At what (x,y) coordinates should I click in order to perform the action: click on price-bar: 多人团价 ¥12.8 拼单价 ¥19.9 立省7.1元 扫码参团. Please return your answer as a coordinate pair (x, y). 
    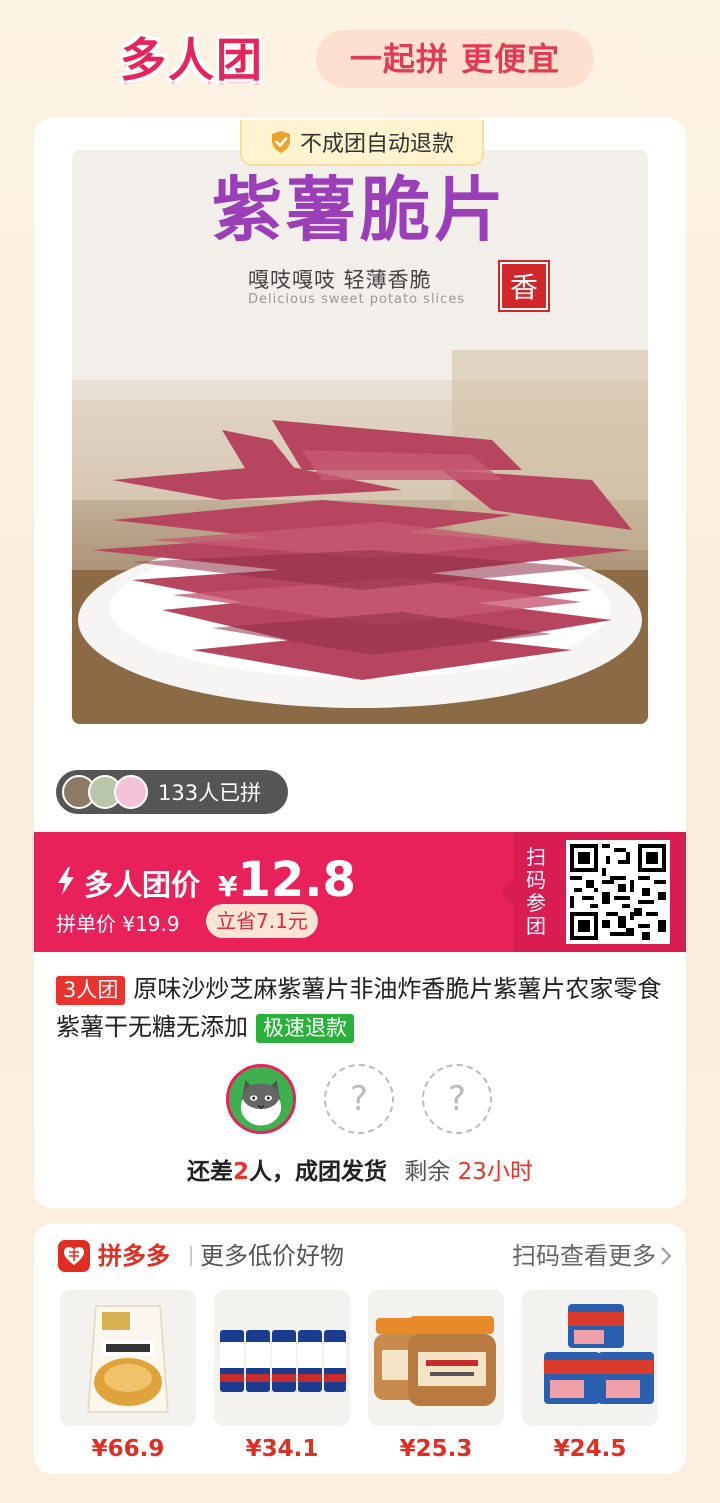
    Looking at the image, I should click on (360, 892).